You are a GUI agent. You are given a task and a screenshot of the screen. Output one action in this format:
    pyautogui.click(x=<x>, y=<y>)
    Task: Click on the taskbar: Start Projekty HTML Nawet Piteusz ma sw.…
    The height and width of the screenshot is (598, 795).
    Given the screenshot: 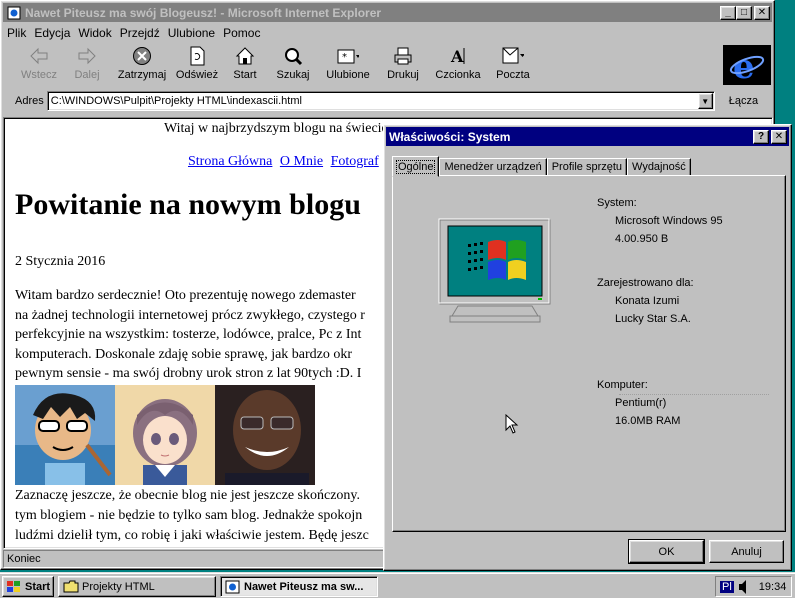 What is the action you would take?
    pyautogui.click(x=397, y=585)
    